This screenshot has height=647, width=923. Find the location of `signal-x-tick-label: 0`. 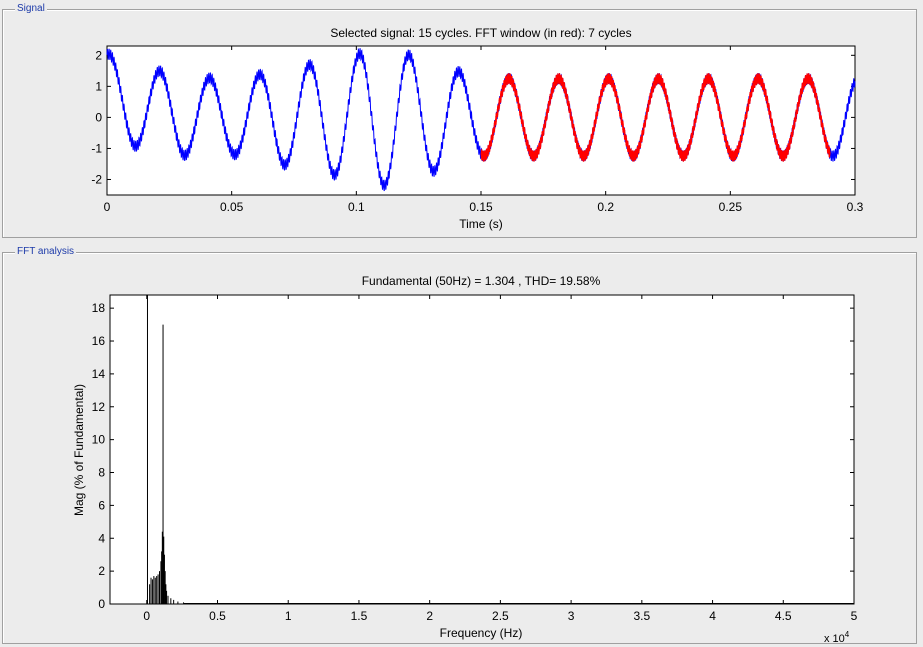

signal-x-tick-label: 0 is located at coordinates (107, 207).